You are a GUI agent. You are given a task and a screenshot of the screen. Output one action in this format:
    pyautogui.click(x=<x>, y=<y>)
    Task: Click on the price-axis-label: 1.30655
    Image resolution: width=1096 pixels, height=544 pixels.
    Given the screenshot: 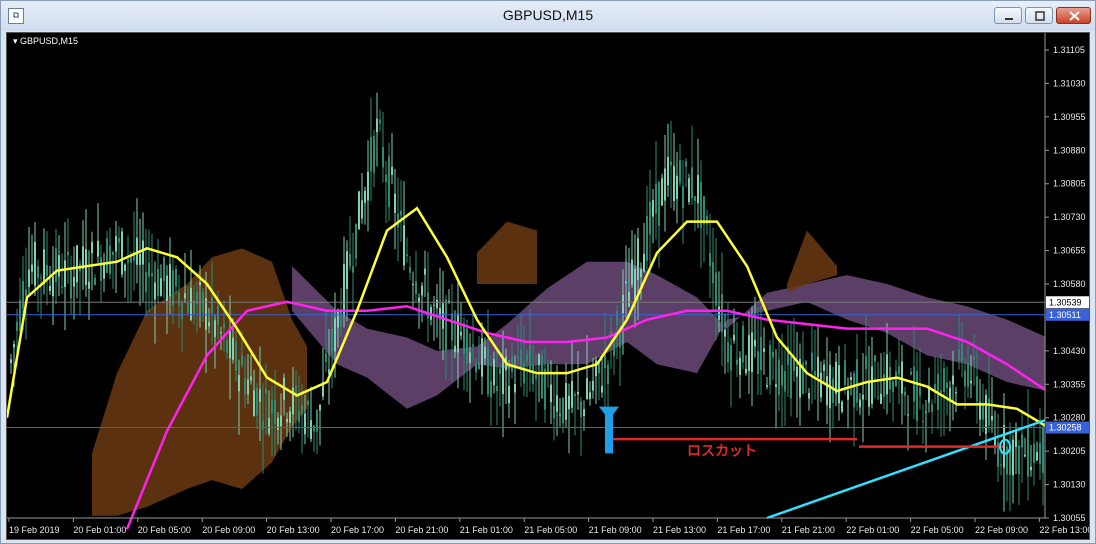 What is the action you would take?
    pyautogui.click(x=1069, y=251)
    